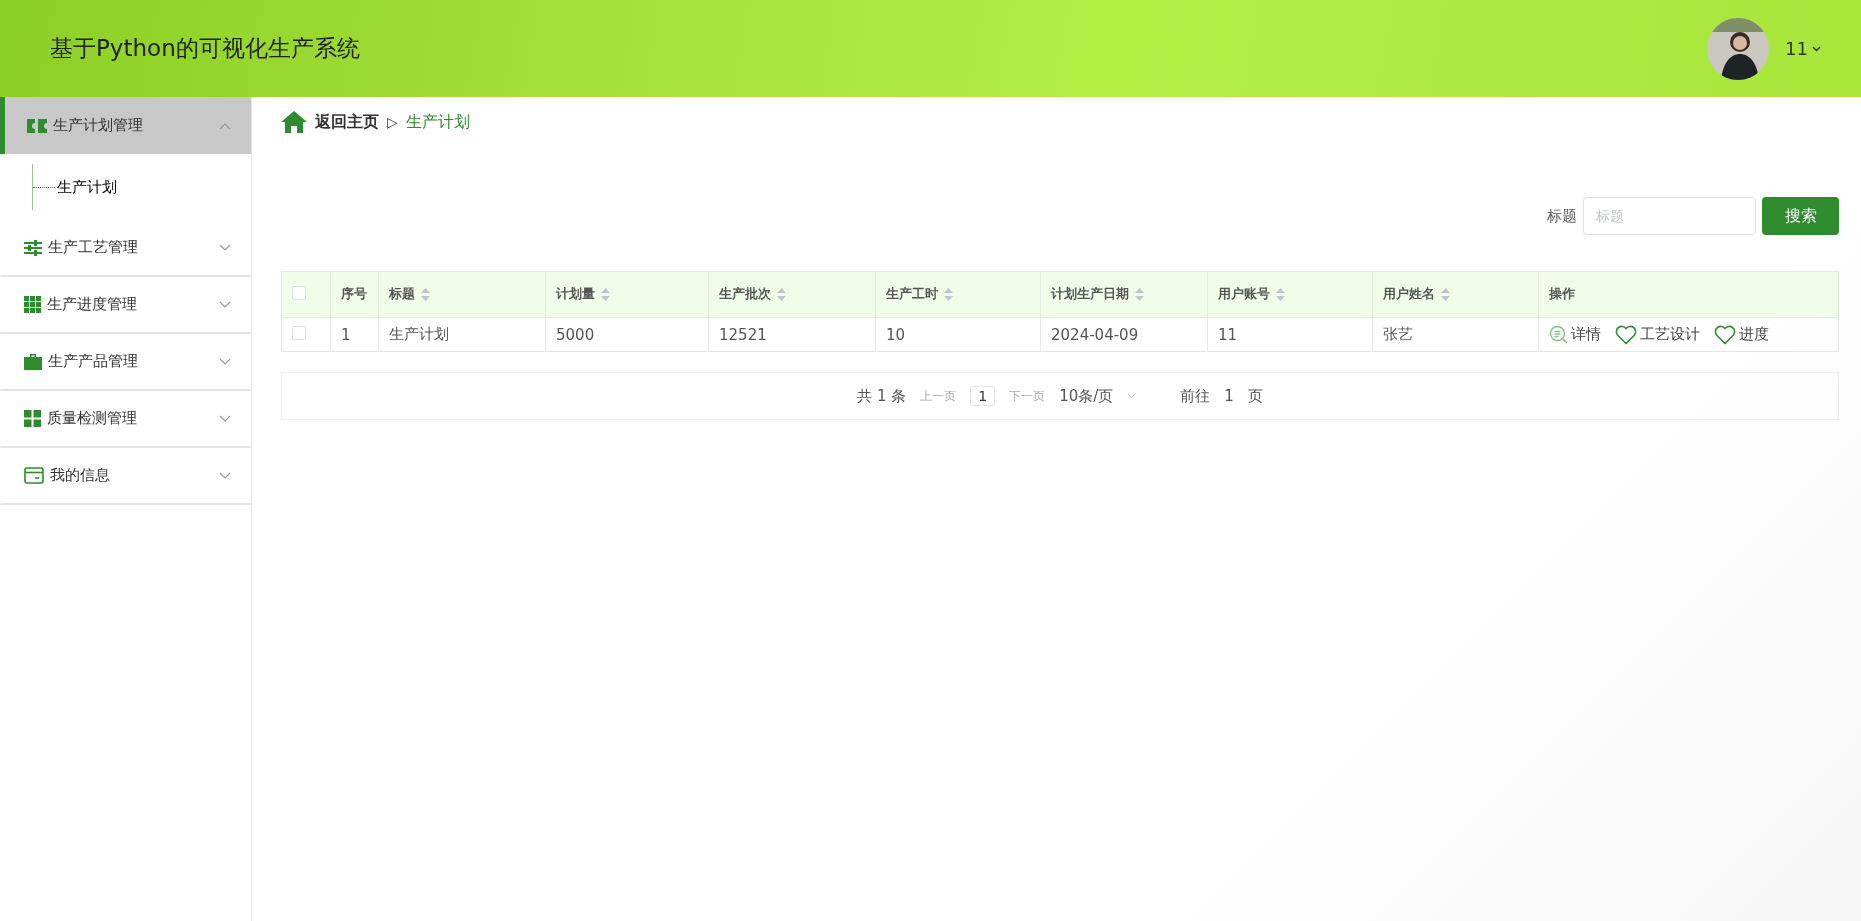 This screenshot has width=1861, height=921. I want to click on table-cell: 11, so click(1228, 334).